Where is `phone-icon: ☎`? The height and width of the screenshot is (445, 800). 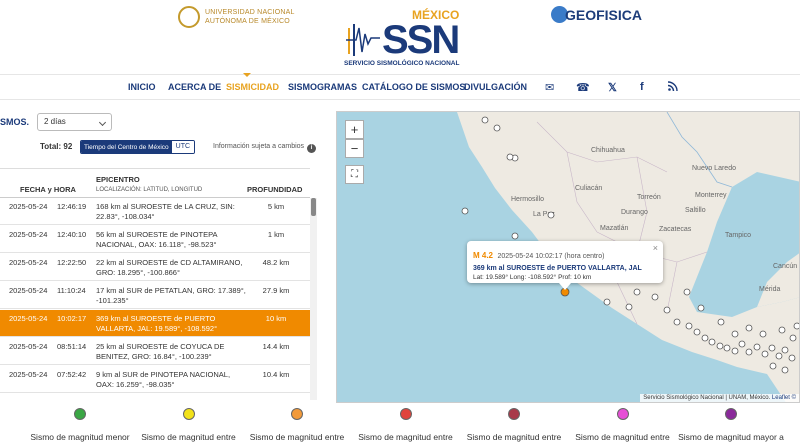
phone-icon: ☎ is located at coordinates (583, 87).